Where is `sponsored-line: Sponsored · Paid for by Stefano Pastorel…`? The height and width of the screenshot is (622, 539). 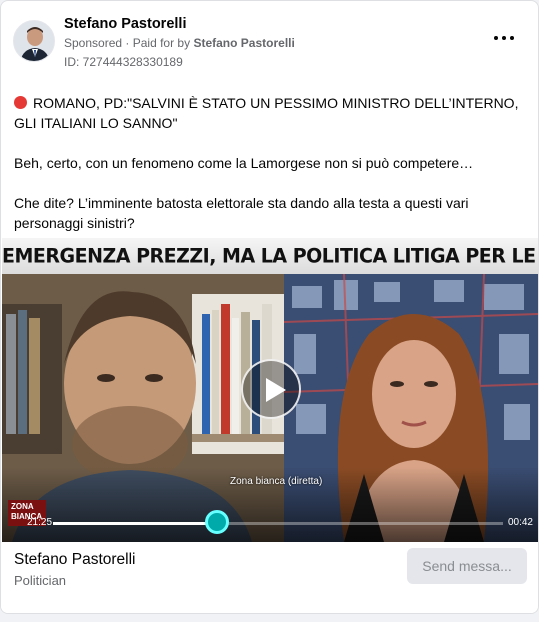 sponsored-line: Sponsored · Paid for by Stefano Pastorel… is located at coordinates (179, 43).